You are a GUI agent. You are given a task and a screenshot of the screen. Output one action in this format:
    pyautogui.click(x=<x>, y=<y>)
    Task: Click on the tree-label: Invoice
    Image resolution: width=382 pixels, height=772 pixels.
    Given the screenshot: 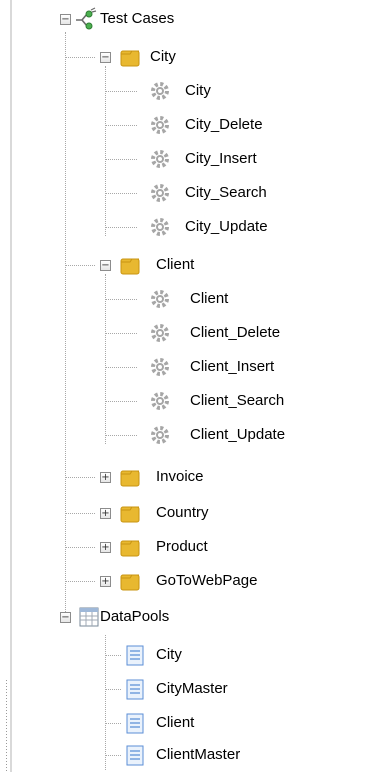 What is the action you would take?
    pyautogui.click(x=180, y=476)
    